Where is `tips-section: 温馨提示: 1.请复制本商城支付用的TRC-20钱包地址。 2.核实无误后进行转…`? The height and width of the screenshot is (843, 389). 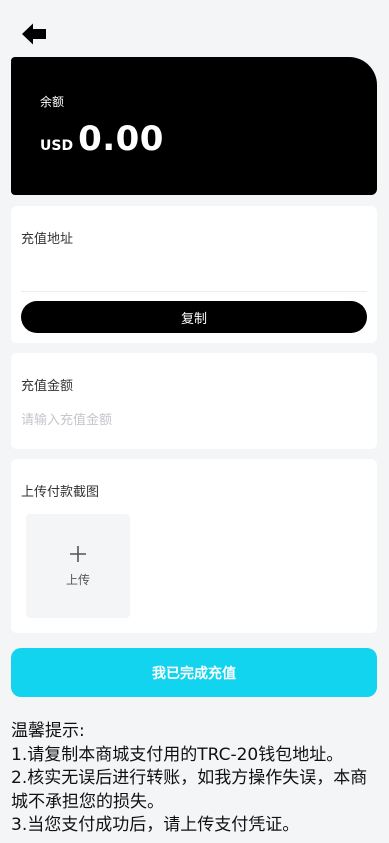
tips-section: 温馨提示: 1.请复制本商城支付用的TRC-20钱包地址。 2.核实无误后进行转… is located at coordinates (196, 779).